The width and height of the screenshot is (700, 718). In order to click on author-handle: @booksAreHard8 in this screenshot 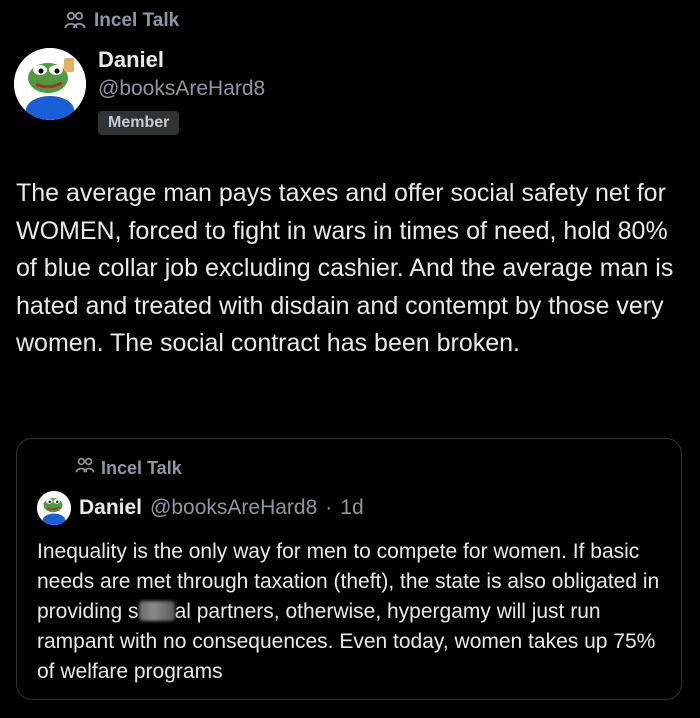, I will do `click(181, 89)`.